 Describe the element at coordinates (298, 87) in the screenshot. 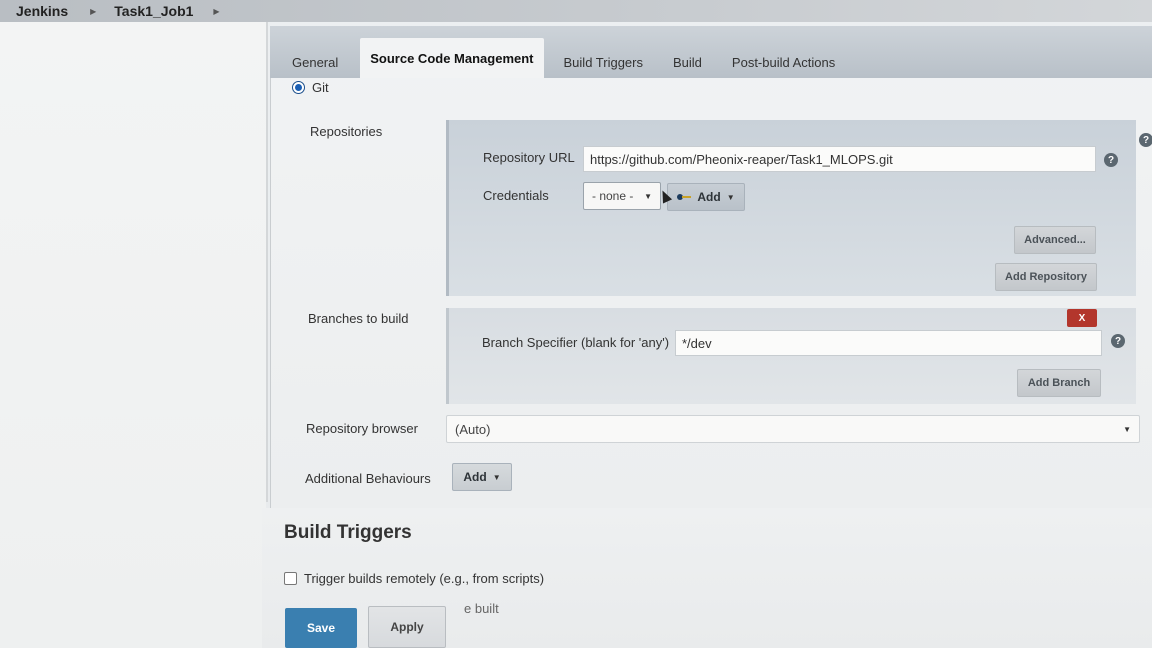

I see `git-radio` at that location.